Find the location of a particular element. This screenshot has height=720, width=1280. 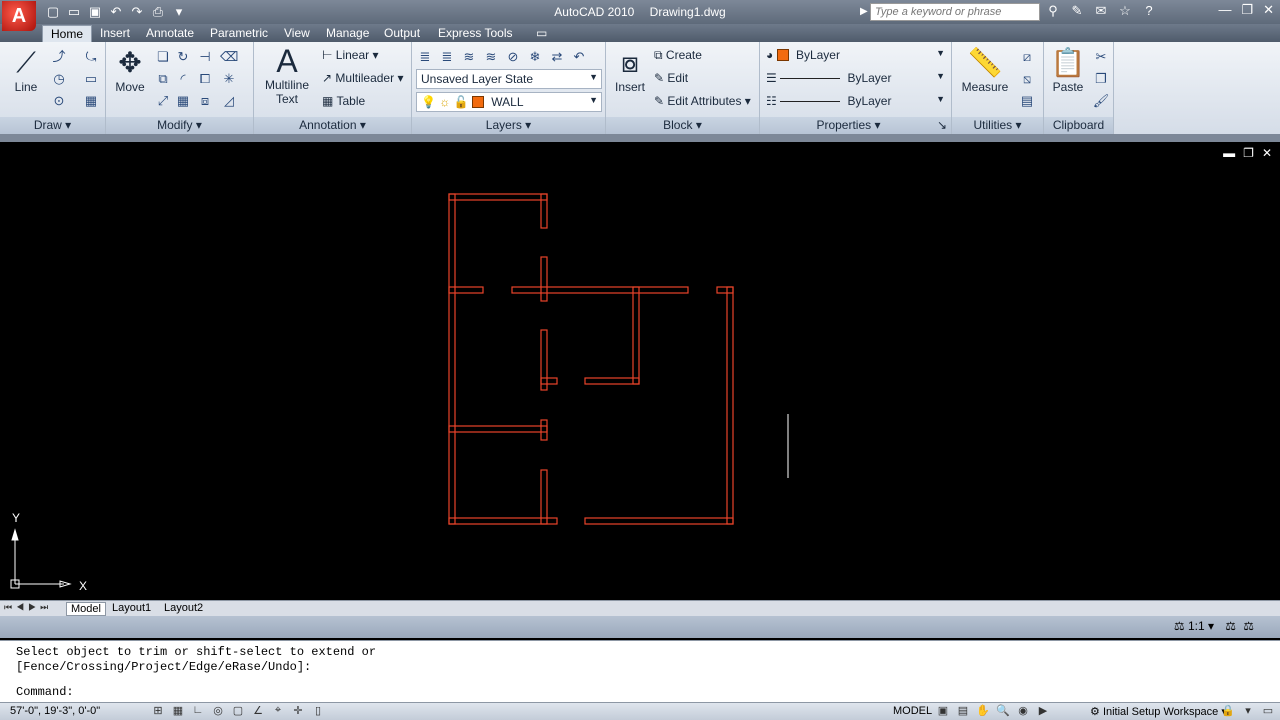

help-icon: ? is located at coordinates (1149, 12).